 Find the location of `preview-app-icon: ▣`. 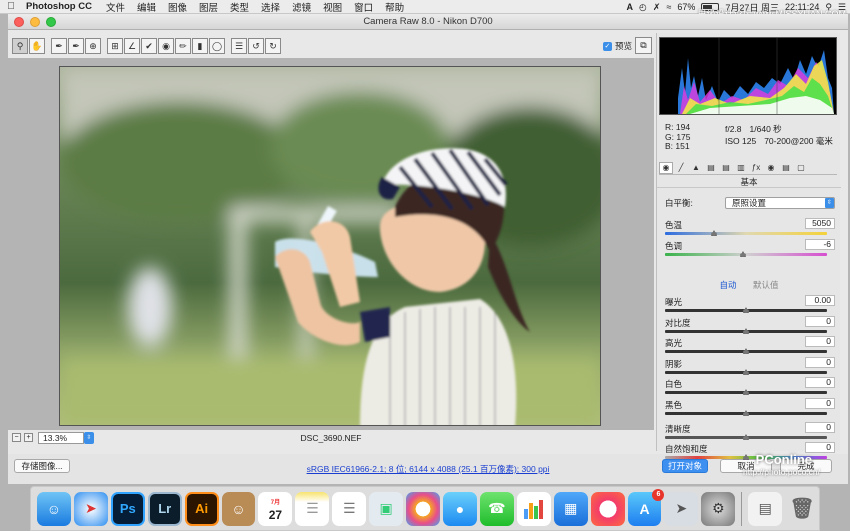

preview-app-icon: ▣ is located at coordinates (386, 508).